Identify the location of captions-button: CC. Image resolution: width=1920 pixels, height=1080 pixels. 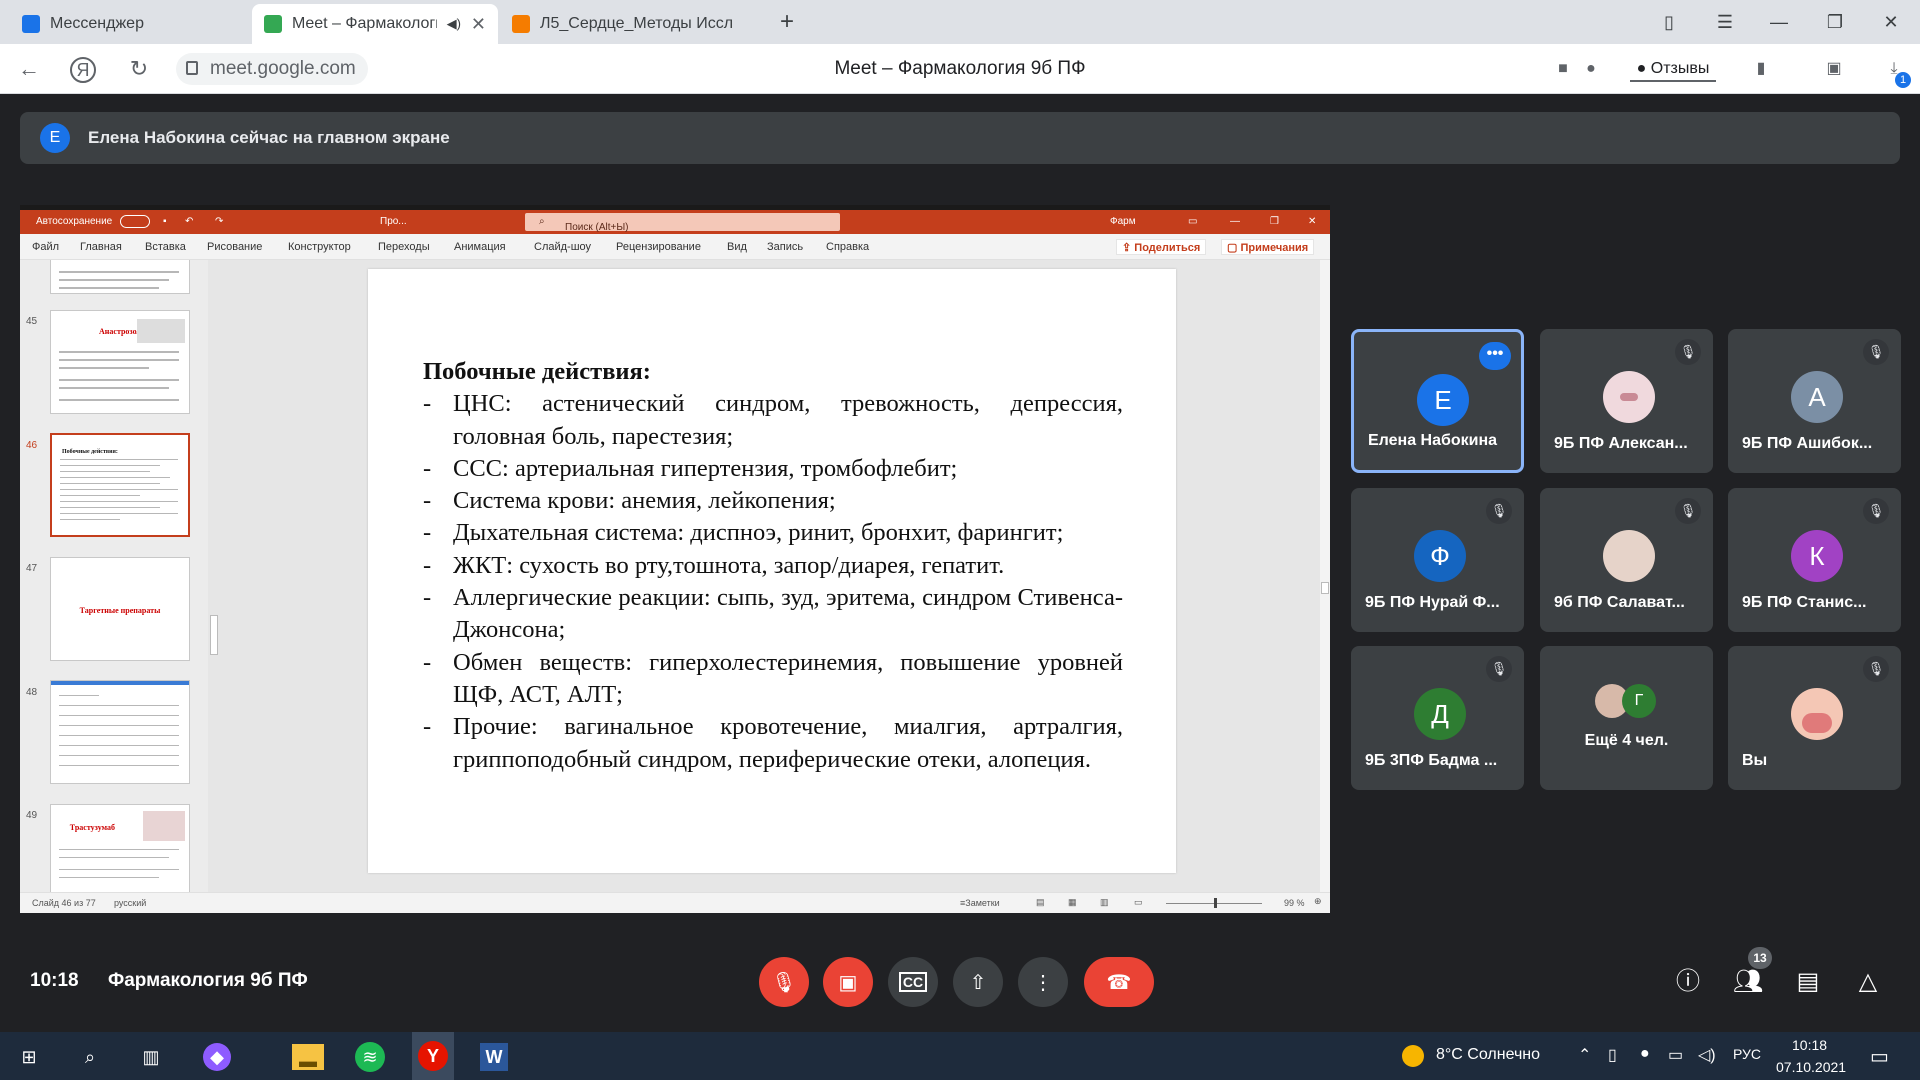
(913, 982).